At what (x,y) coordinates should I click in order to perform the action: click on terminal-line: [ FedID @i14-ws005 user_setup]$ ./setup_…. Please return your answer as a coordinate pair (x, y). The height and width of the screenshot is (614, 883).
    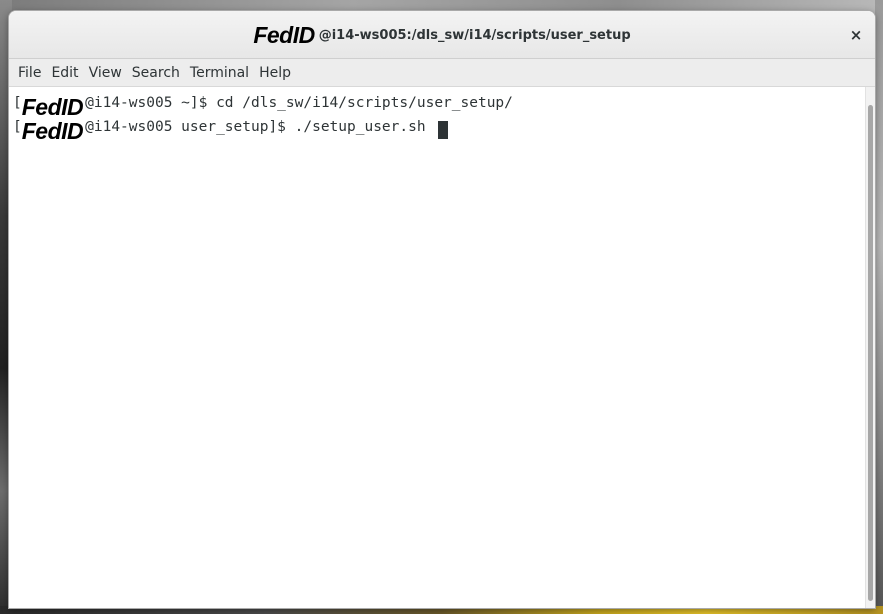
    Looking at the image, I should click on (439, 129).